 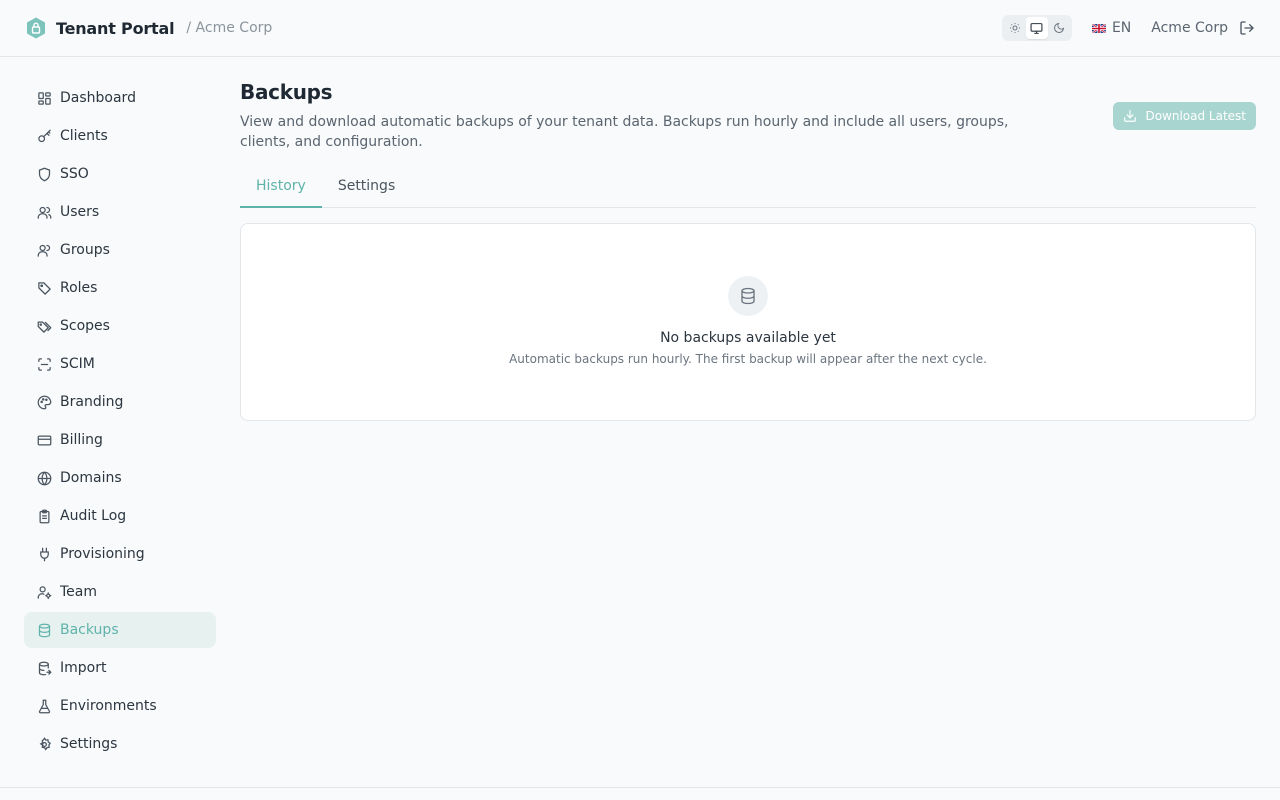 I want to click on empty-state-title: No backups available yet, so click(x=748, y=338).